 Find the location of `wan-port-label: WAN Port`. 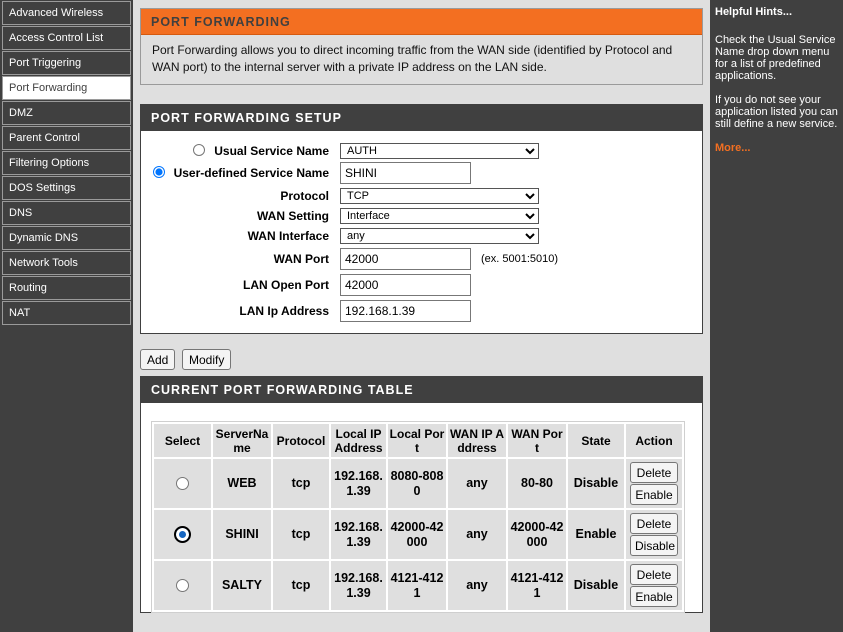

wan-port-label: WAN Port is located at coordinates (301, 259).